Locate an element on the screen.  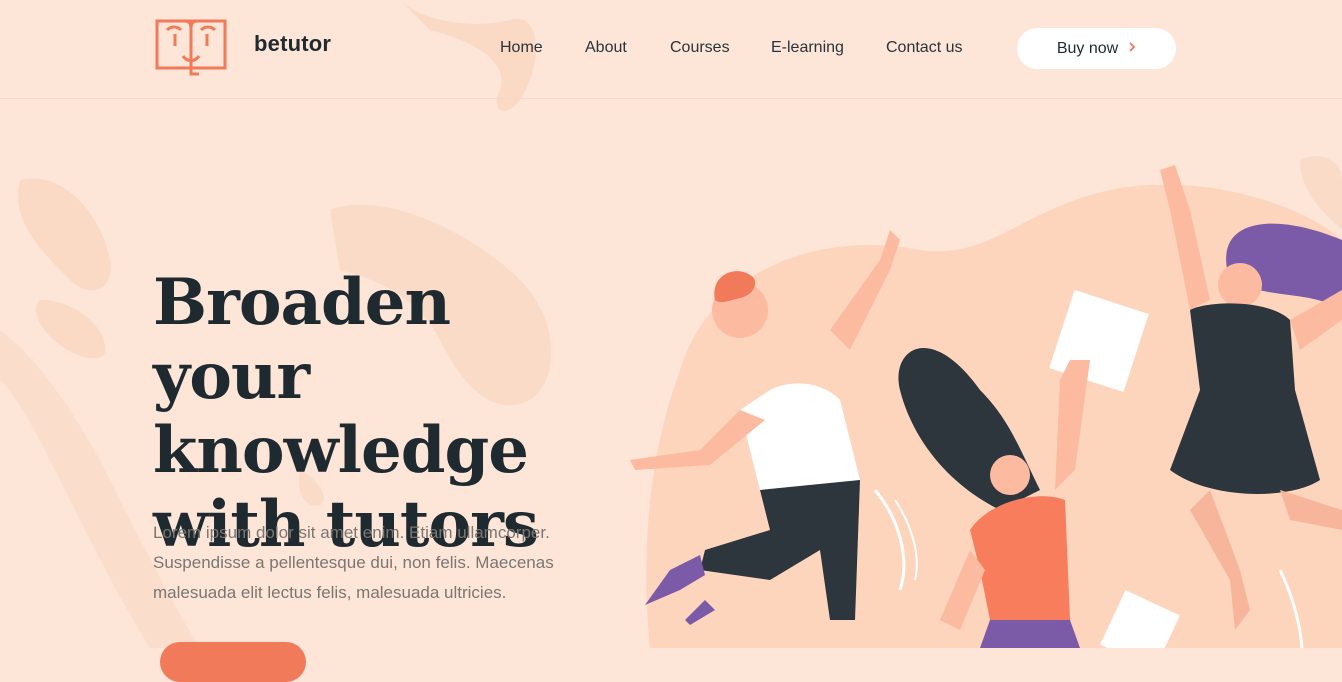
nav-item-home: Home is located at coordinates (521, 48).